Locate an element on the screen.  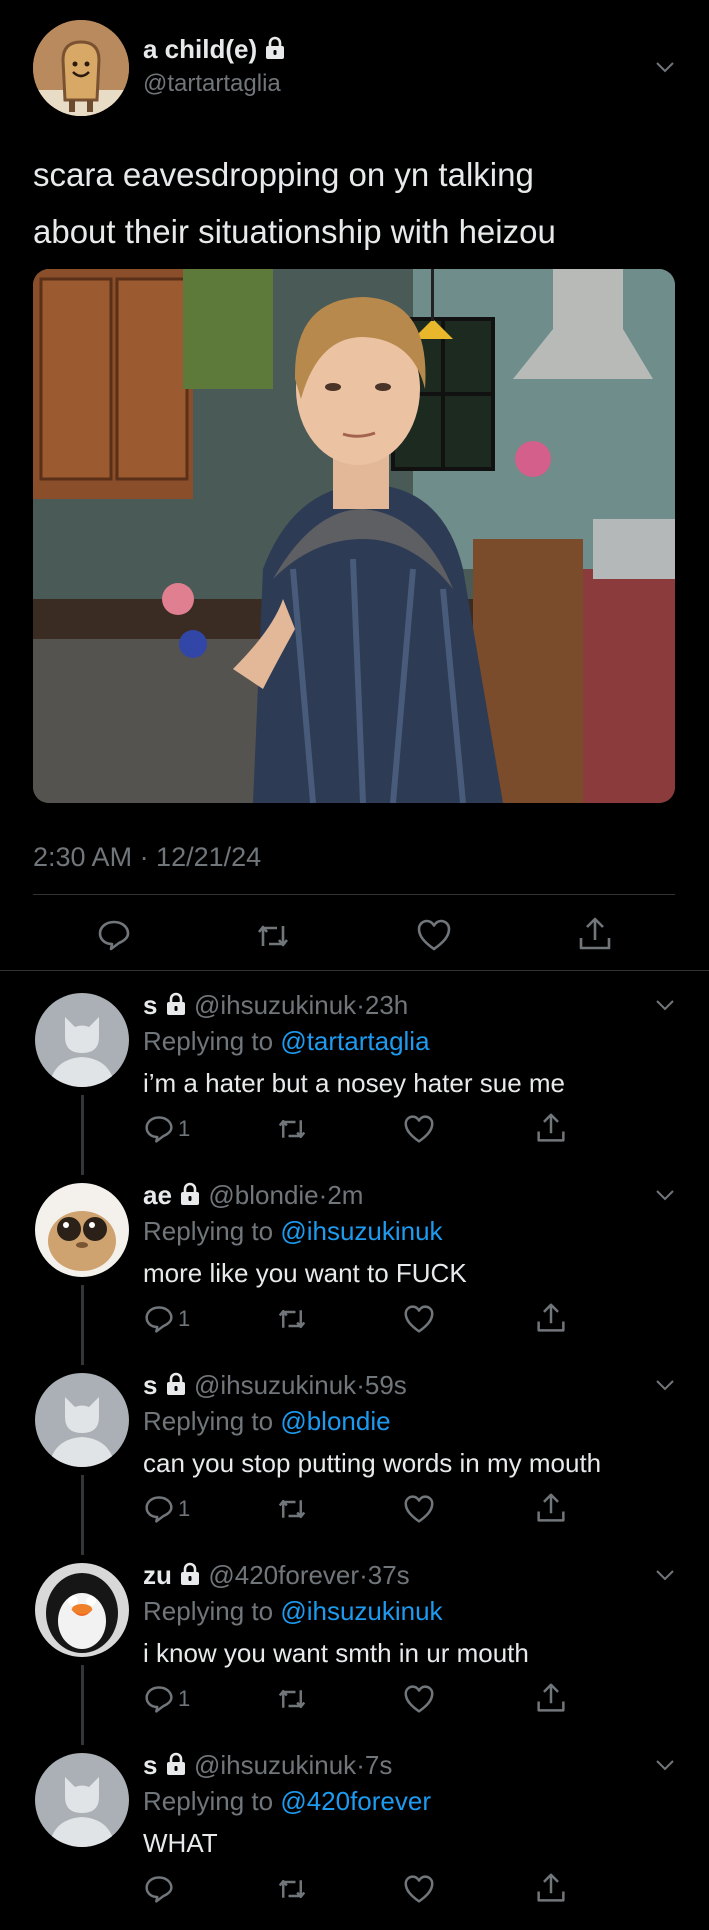
penguin-avatar-icon is located at coordinates (82, 1610).